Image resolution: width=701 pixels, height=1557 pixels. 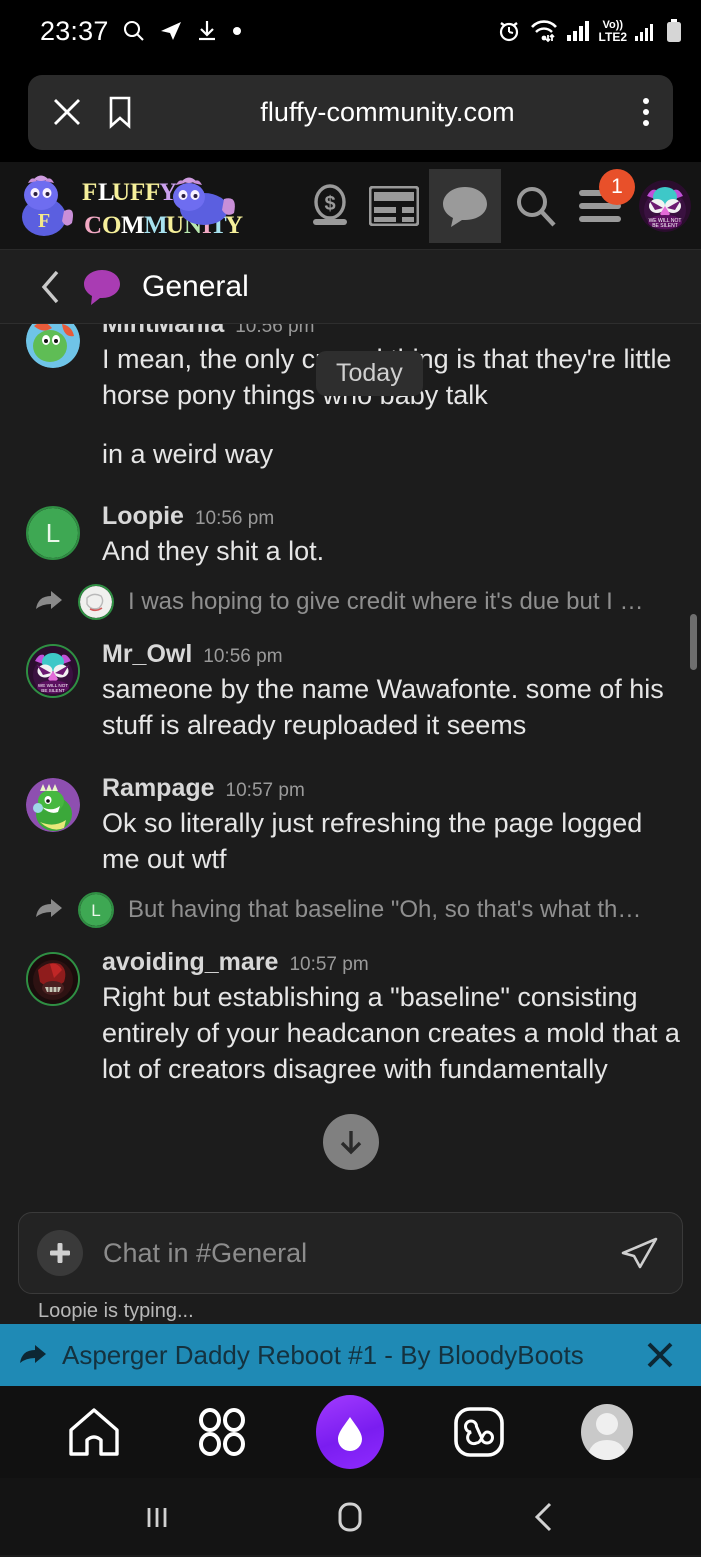 What do you see at coordinates (589, 31) in the screenshot?
I see `status-bar-right: Vo)) LTE2` at bounding box center [589, 31].